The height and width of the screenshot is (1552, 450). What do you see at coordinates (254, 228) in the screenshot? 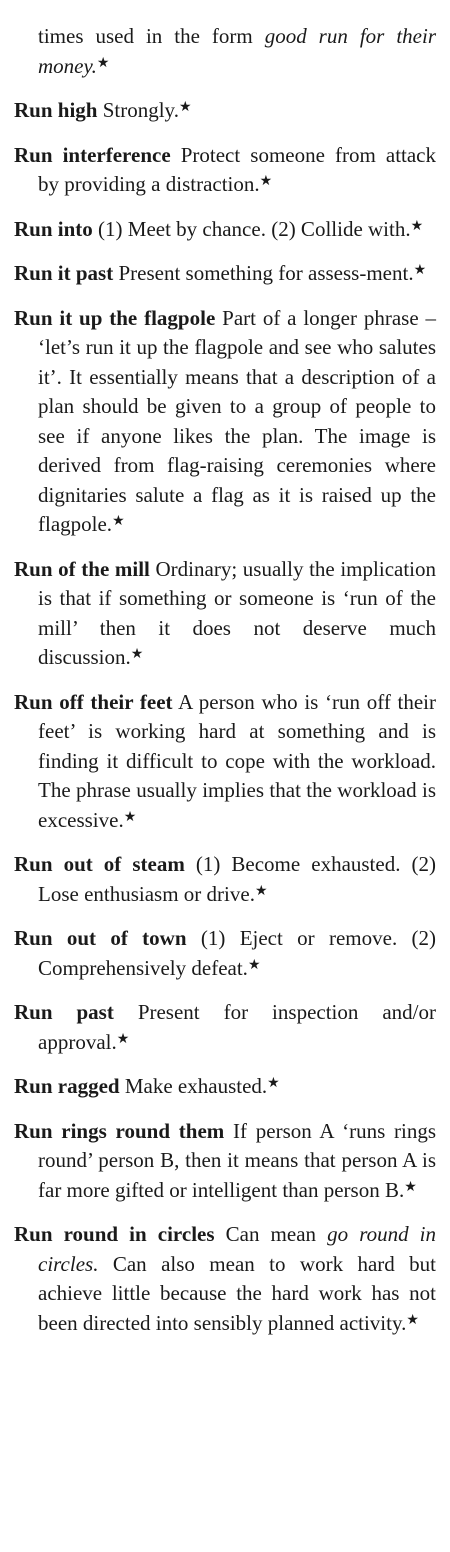
I see `entry-definition: (1) Meet by chance. (2) Collide with.` at bounding box center [254, 228].